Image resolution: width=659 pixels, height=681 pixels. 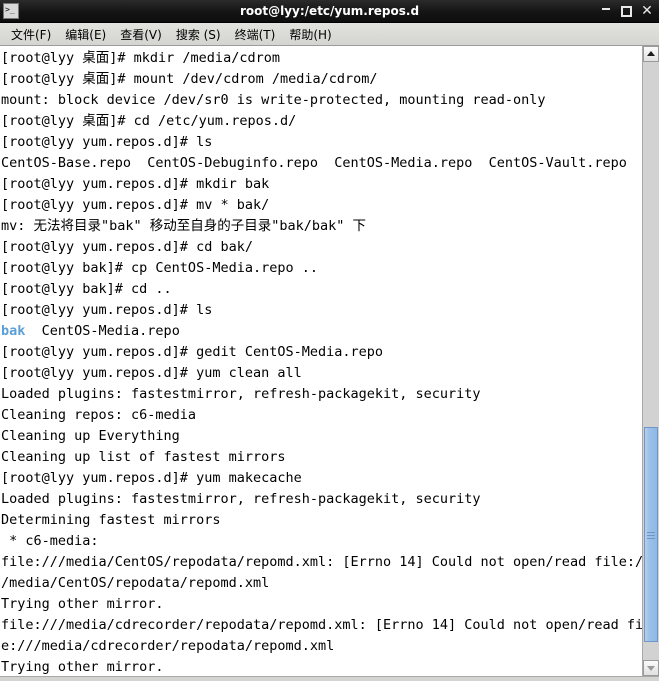 What do you see at coordinates (99, 415) in the screenshot?
I see `terminal-text: Cleaning repos: c6-media` at bounding box center [99, 415].